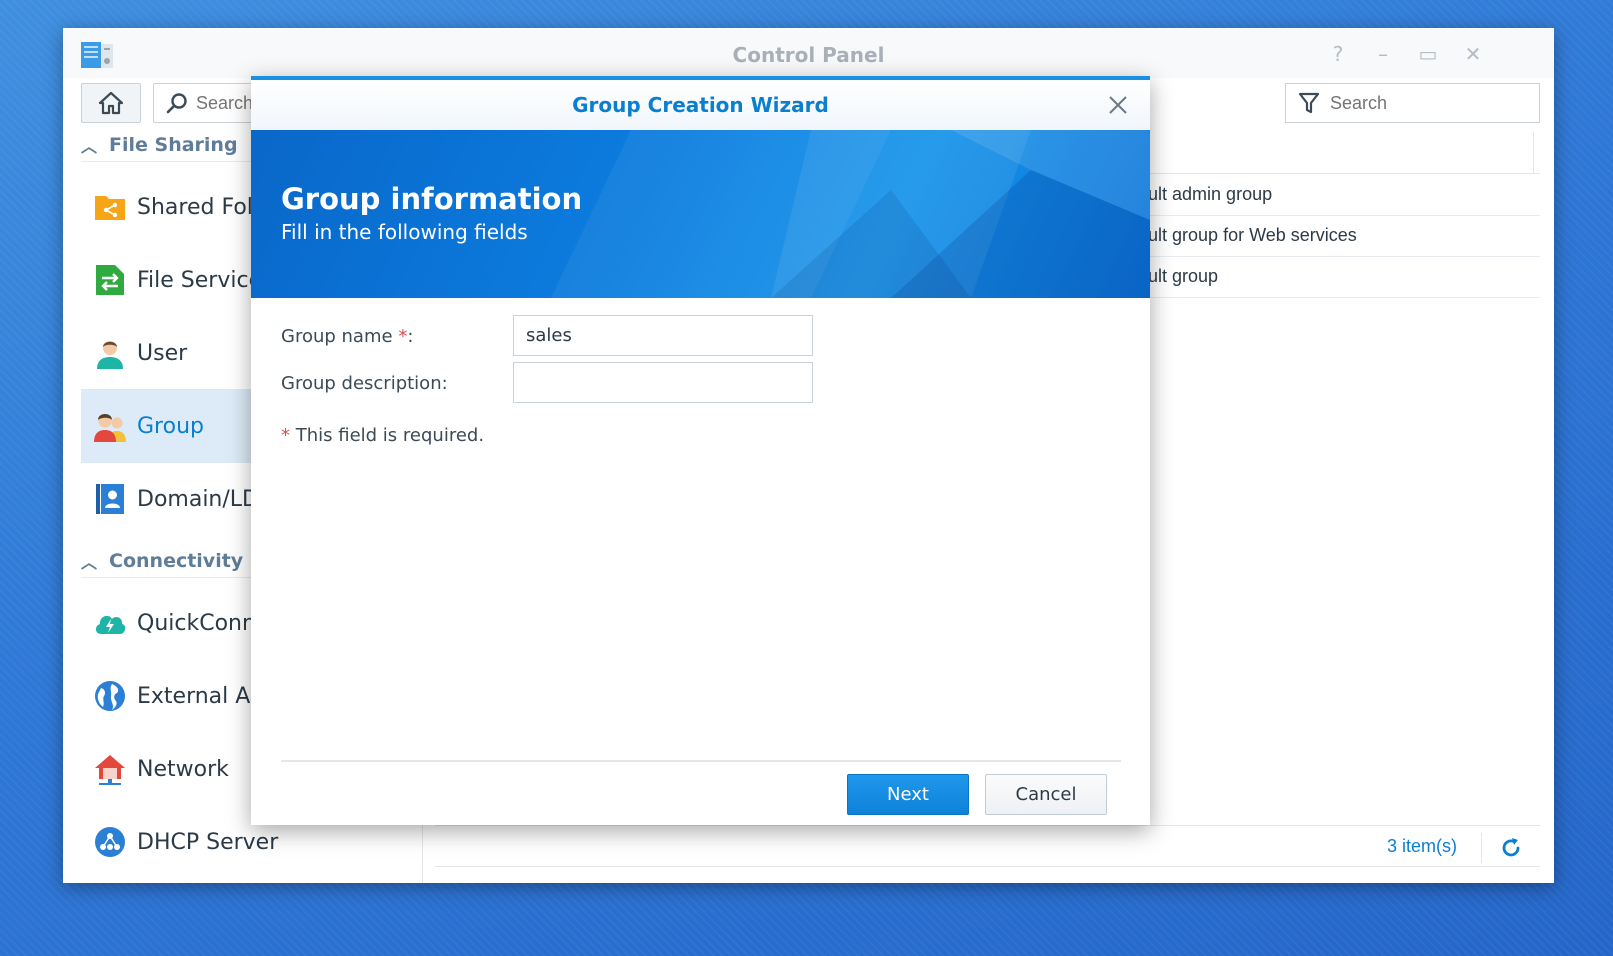  I want to click on group-search-input, so click(1430, 103).